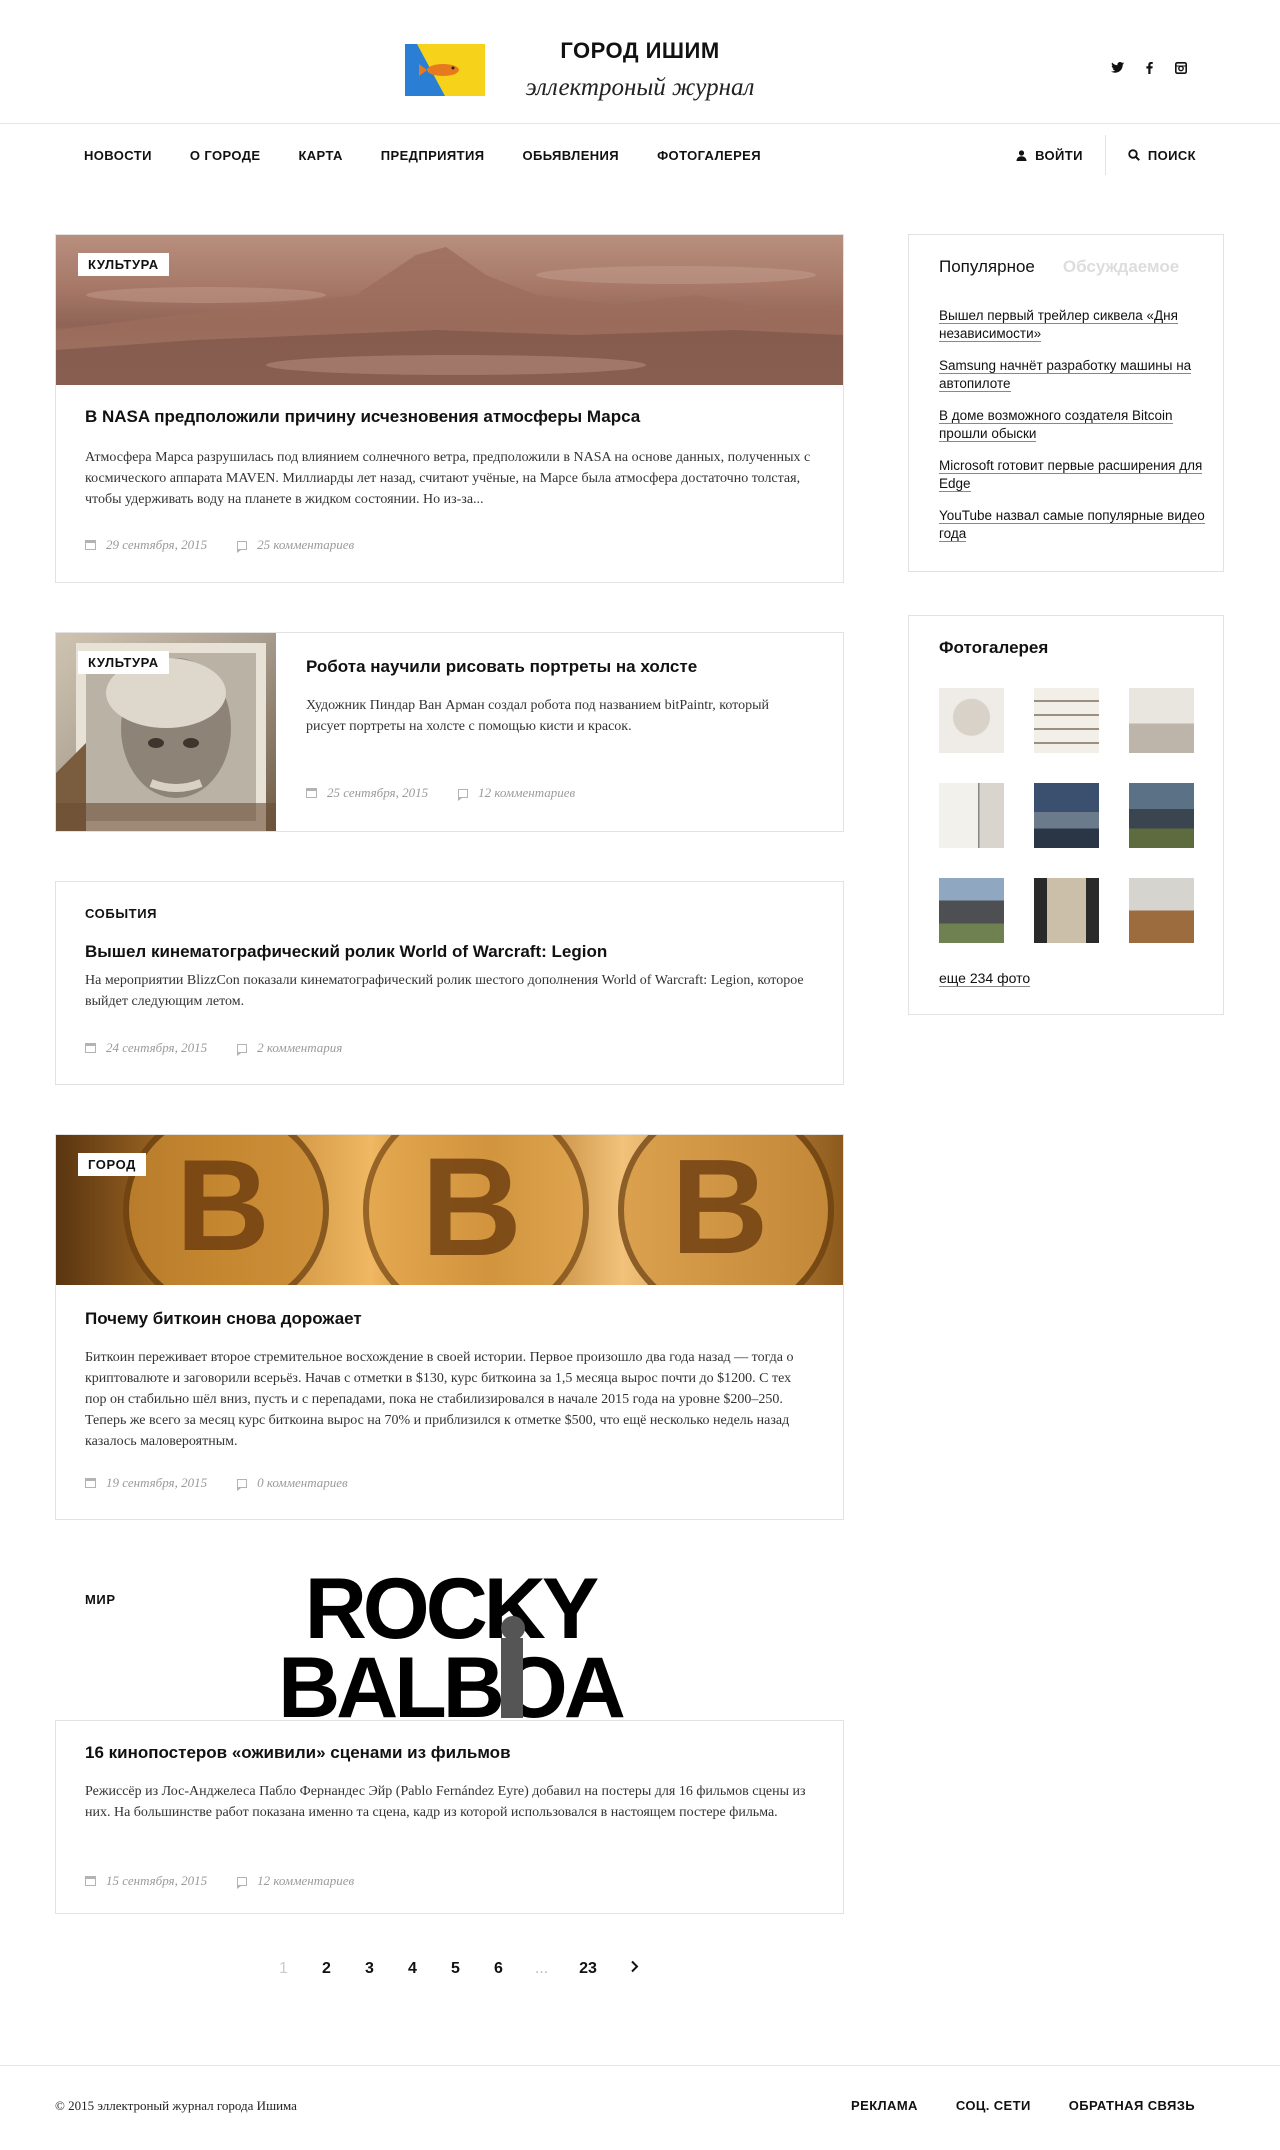  I want to click on article-date: 29 сентября, 2015, so click(157, 544).